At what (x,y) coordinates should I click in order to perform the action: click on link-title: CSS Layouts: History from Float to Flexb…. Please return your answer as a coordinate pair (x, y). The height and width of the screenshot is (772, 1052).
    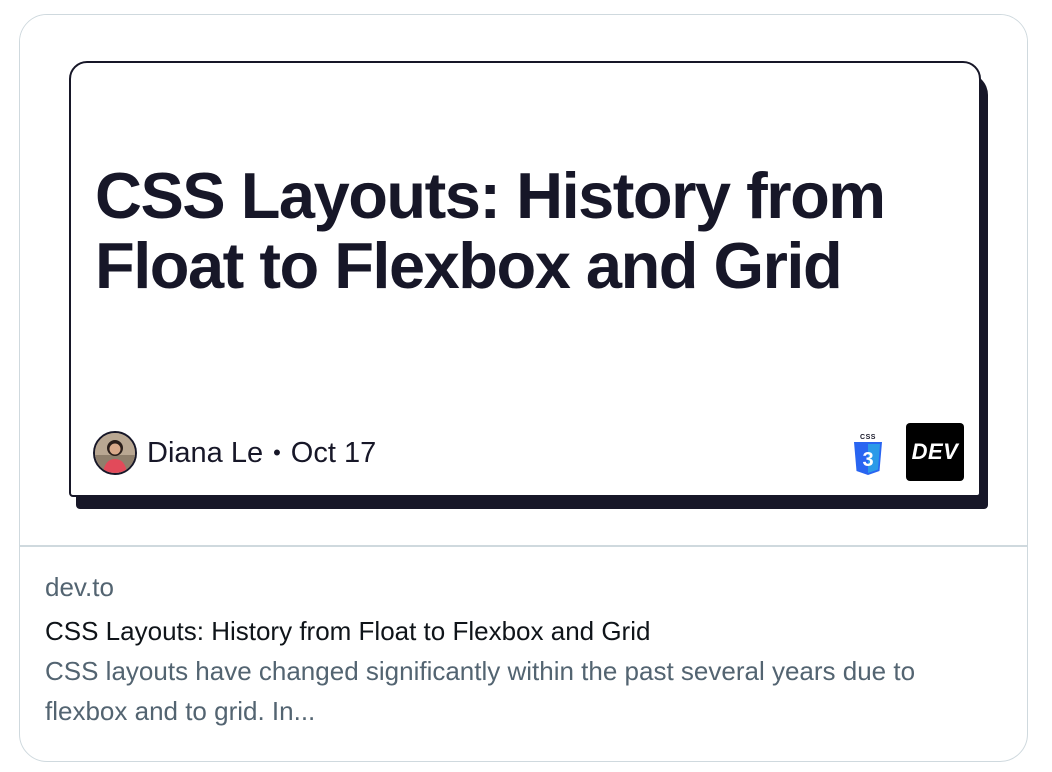
    Looking at the image, I should click on (348, 631).